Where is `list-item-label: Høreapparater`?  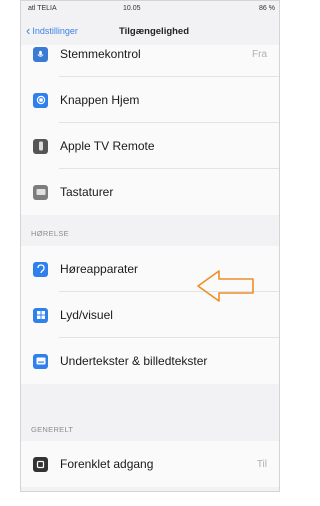 list-item-label: Høreapparater is located at coordinates (99, 269).